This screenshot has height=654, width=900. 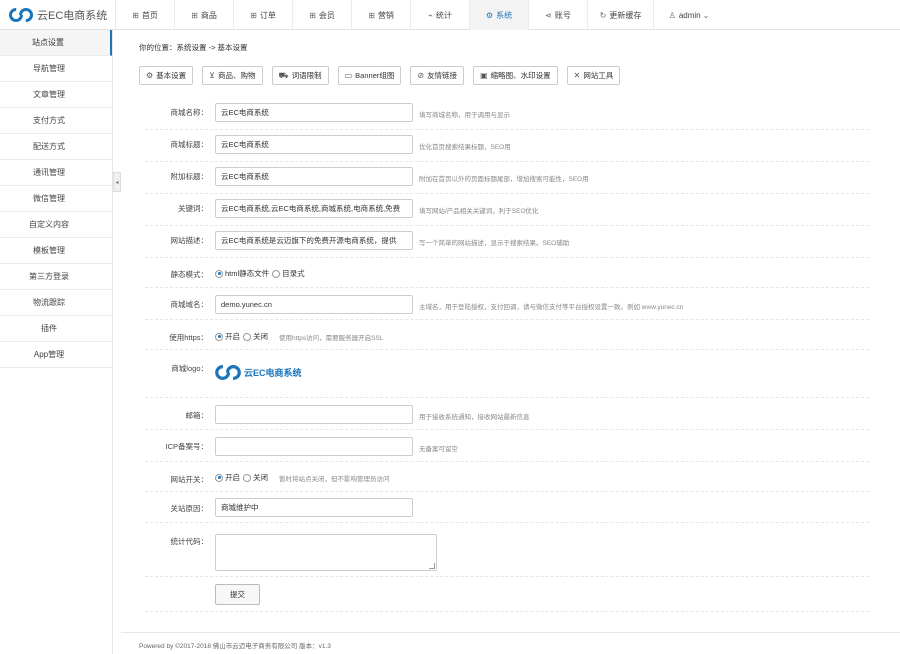 What do you see at coordinates (189, 274) in the screenshot?
I see `static-mode-label: 静态模式：` at bounding box center [189, 274].